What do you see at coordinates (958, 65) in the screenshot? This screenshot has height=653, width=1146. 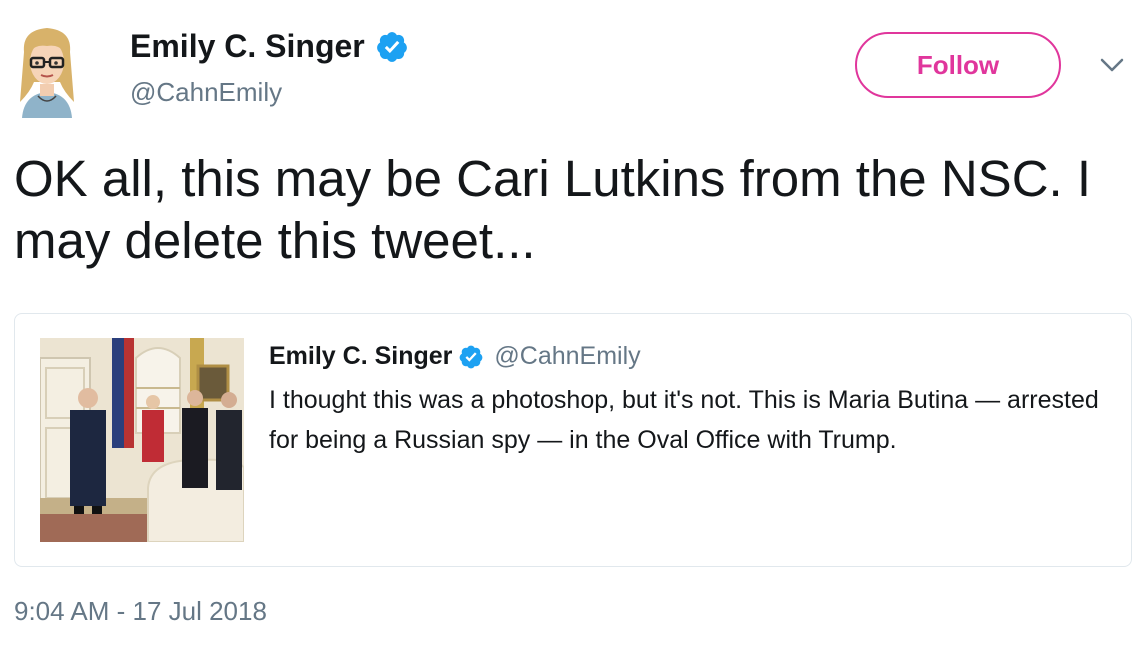 I see `follow-button: Follow` at bounding box center [958, 65].